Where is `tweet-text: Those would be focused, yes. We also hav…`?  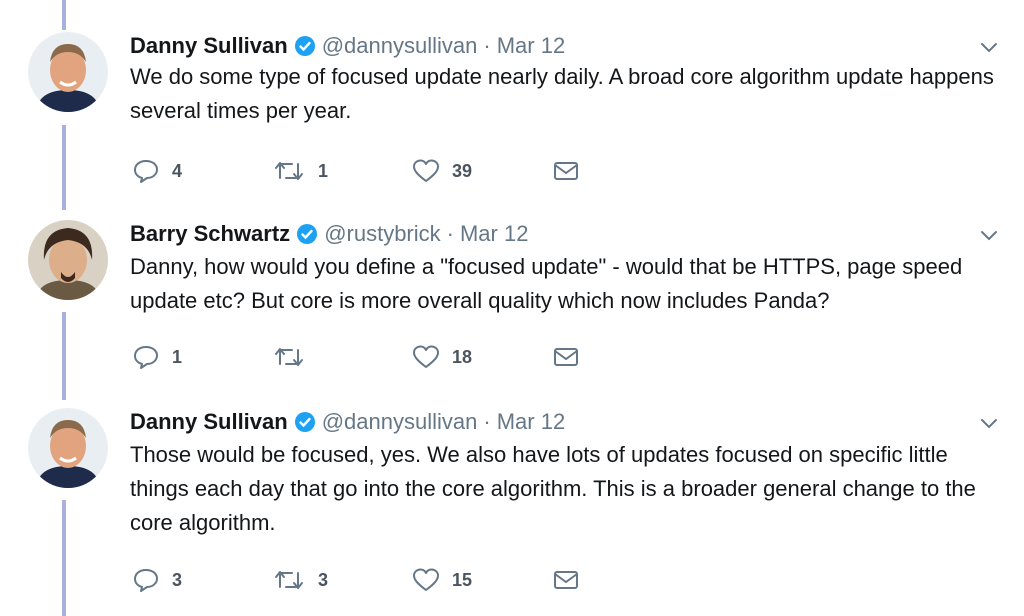
tweet-text: Those would be focused, yes. We also hav… is located at coordinates (553, 488).